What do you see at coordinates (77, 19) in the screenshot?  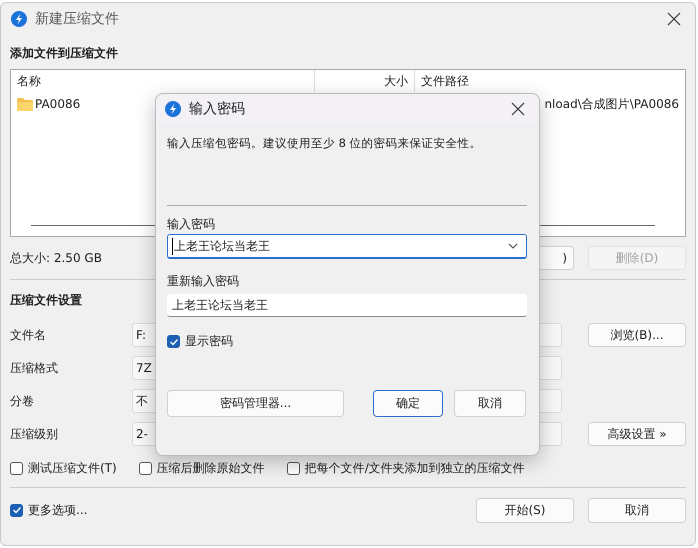 I see `window-title: 新建压缩文件` at bounding box center [77, 19].